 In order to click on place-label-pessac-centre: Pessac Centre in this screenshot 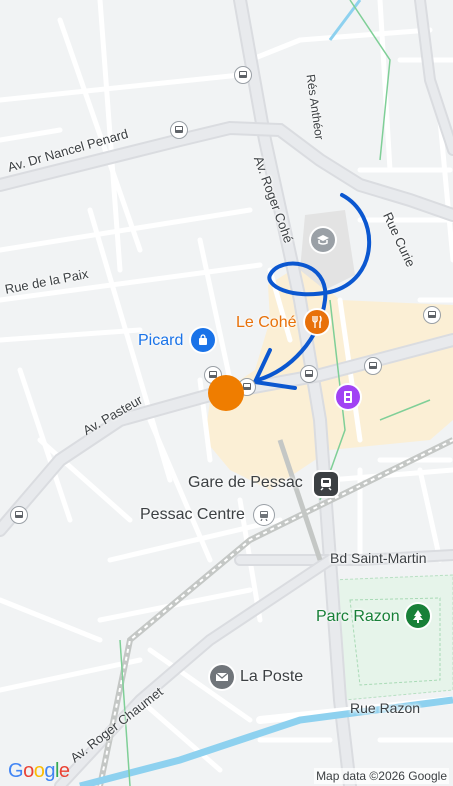, I will do `click(192, 515)`.